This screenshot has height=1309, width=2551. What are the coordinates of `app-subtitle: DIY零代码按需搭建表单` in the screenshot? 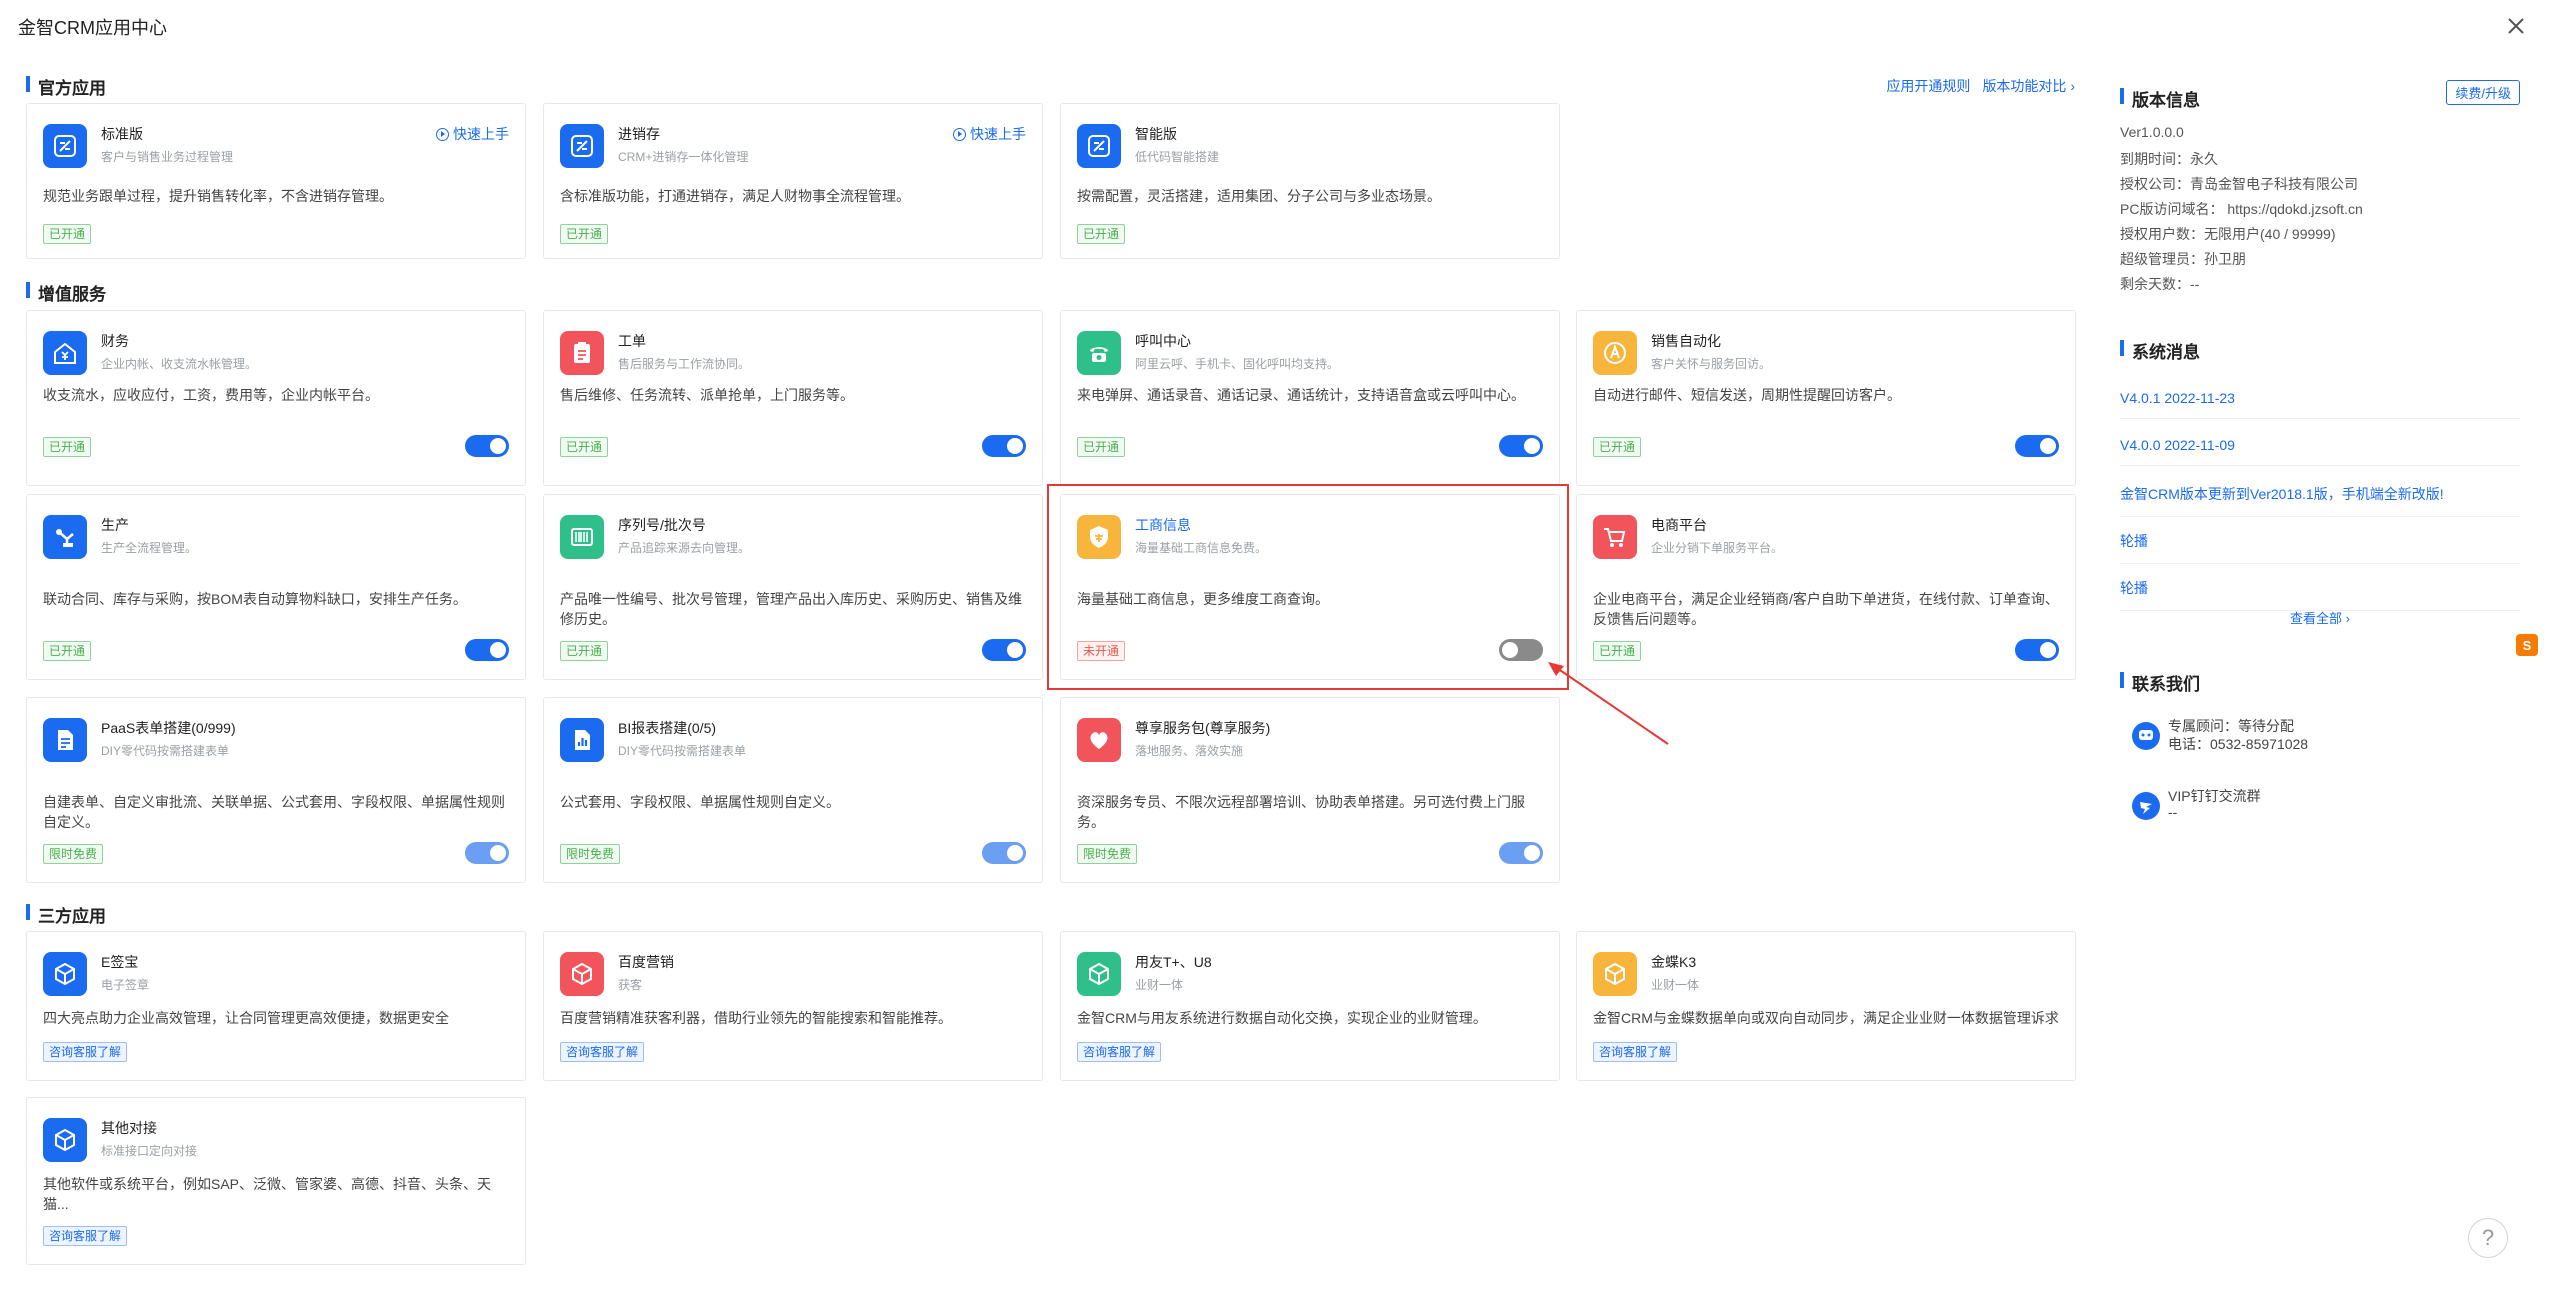 It's located at (682, 751).